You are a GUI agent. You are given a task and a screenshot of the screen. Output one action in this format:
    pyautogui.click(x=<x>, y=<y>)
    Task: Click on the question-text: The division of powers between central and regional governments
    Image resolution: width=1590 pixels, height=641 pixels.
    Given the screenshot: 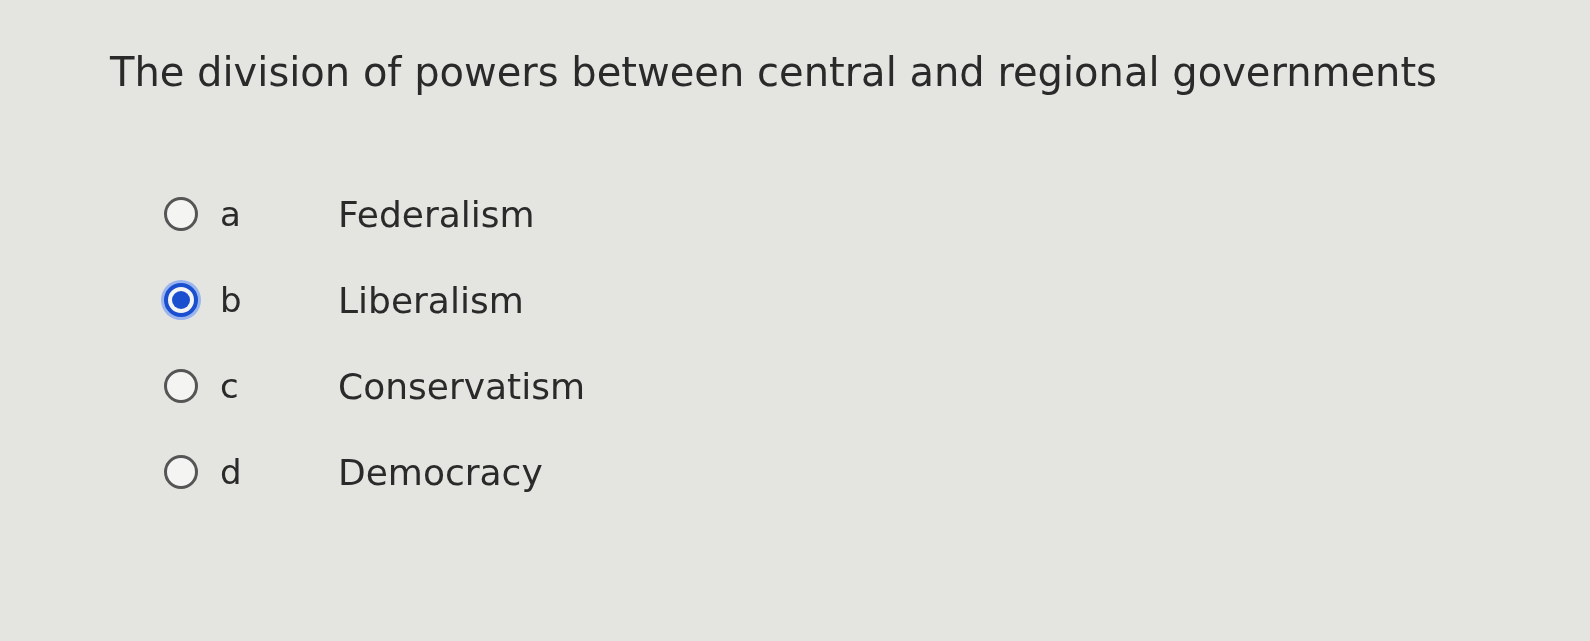 What is the action you would take?
    pyautogui.click(x=773, y=72)
    